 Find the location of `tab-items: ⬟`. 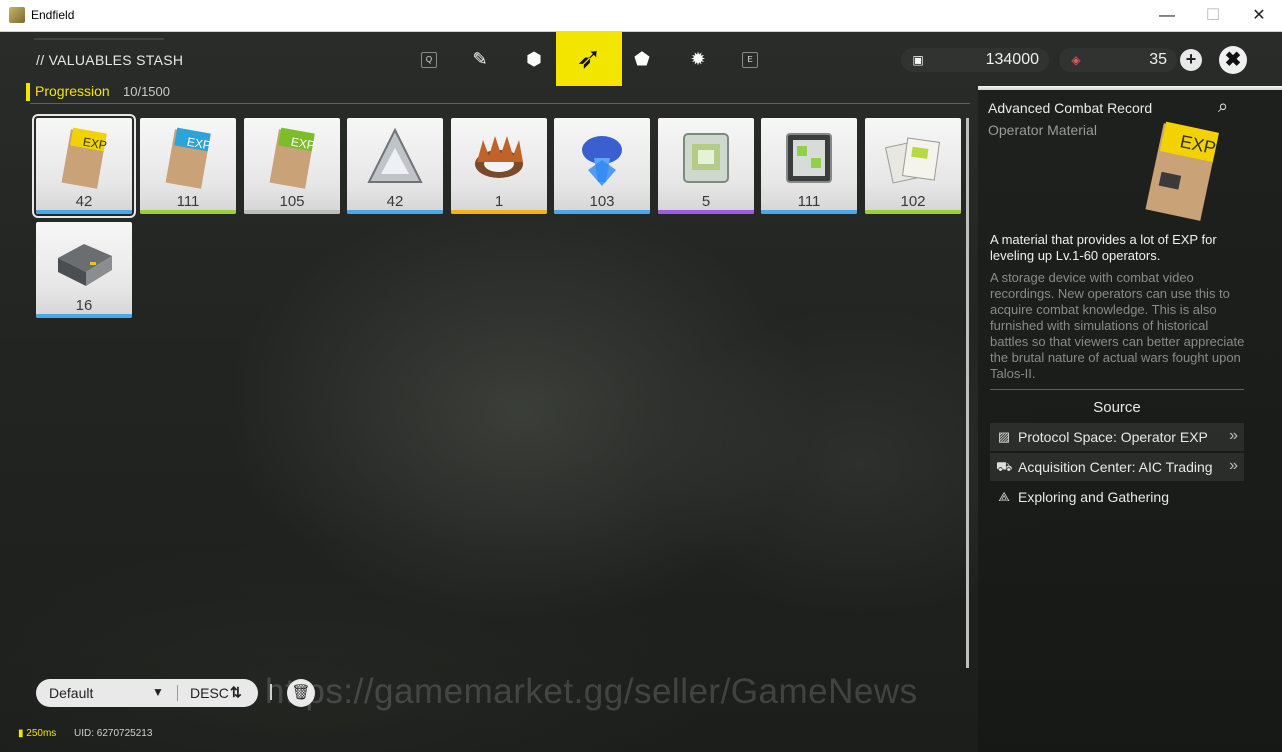

tab-items: ⬟ is located at coordinates (642, 59).